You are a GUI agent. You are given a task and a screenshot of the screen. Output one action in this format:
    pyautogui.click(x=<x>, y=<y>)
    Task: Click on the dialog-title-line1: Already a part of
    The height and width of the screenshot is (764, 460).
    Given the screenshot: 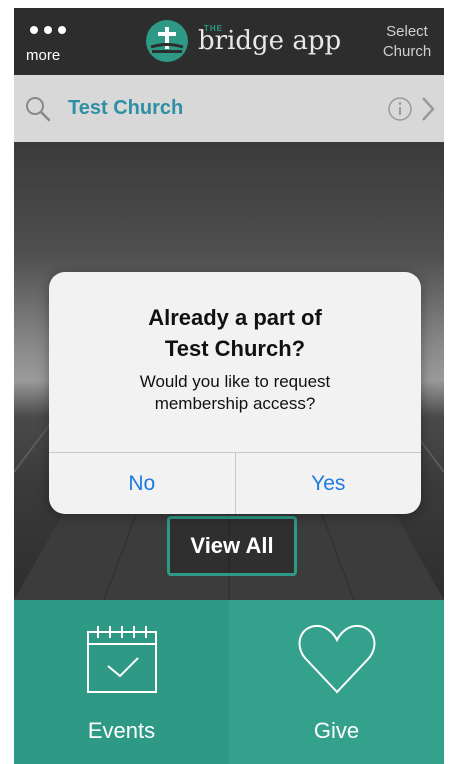 What is the action you would take?
    pyautogui.click(x=235, y=317)
    